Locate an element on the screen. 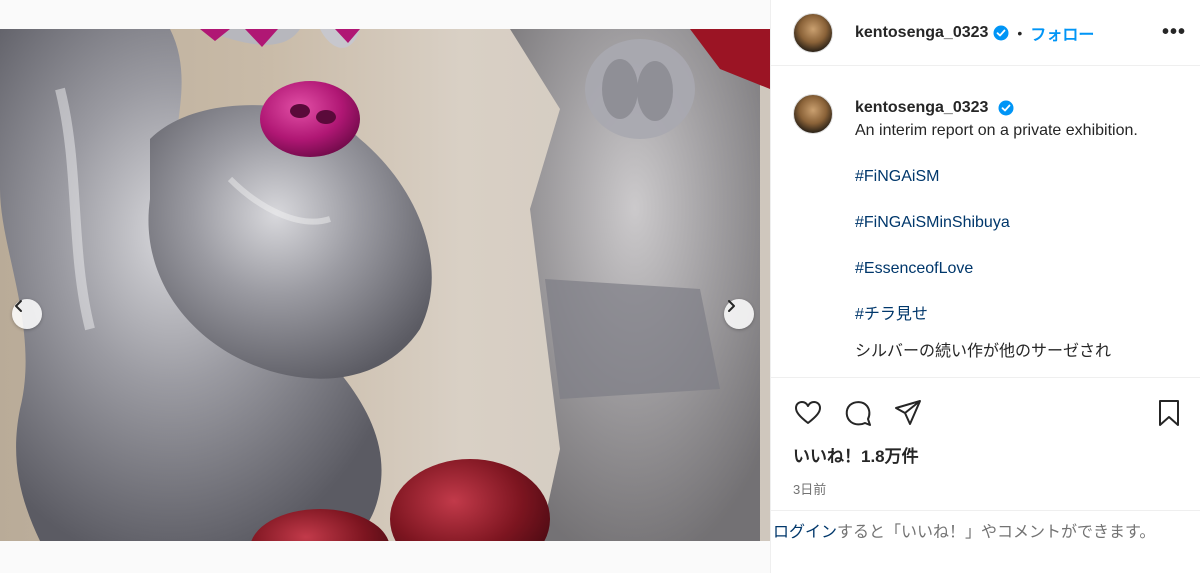  login-prompt-text: すると「いいね！」やコメントができます。 is located at coordinates (996, 532).